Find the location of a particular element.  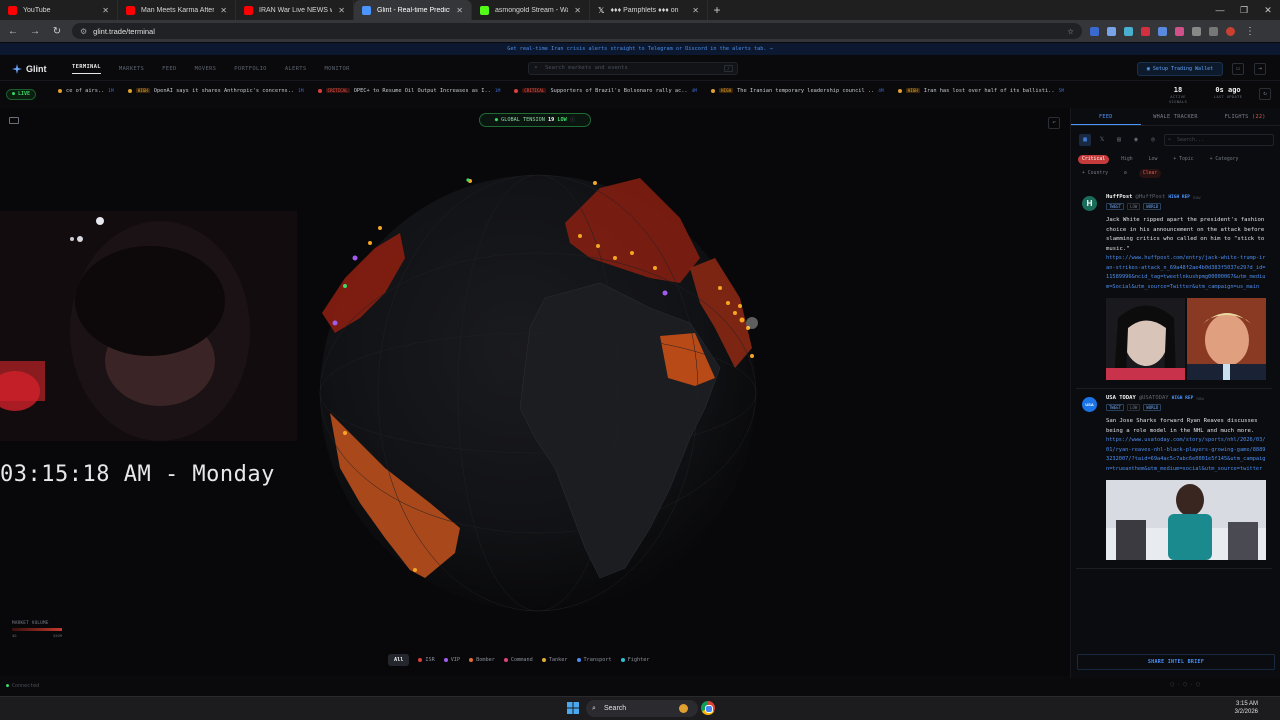

tab-feed: FEED is located at coordinates (1106, 116).